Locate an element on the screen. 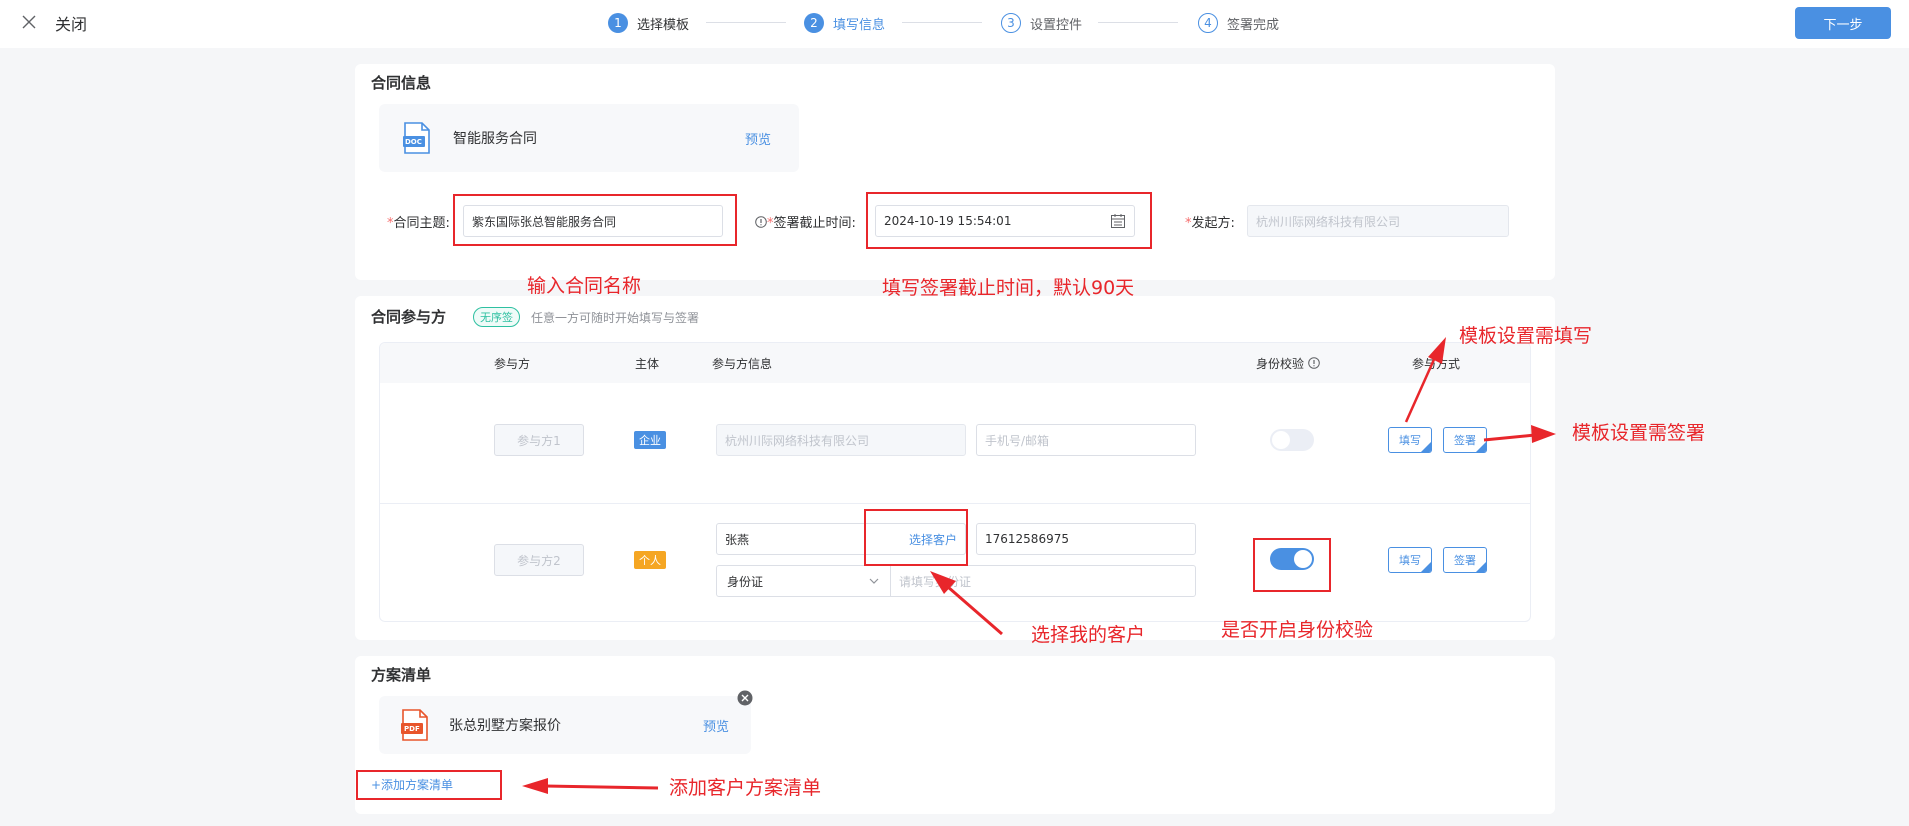  annotation-plan: 添加客户方案清单 is located at coordinates (745, 788).